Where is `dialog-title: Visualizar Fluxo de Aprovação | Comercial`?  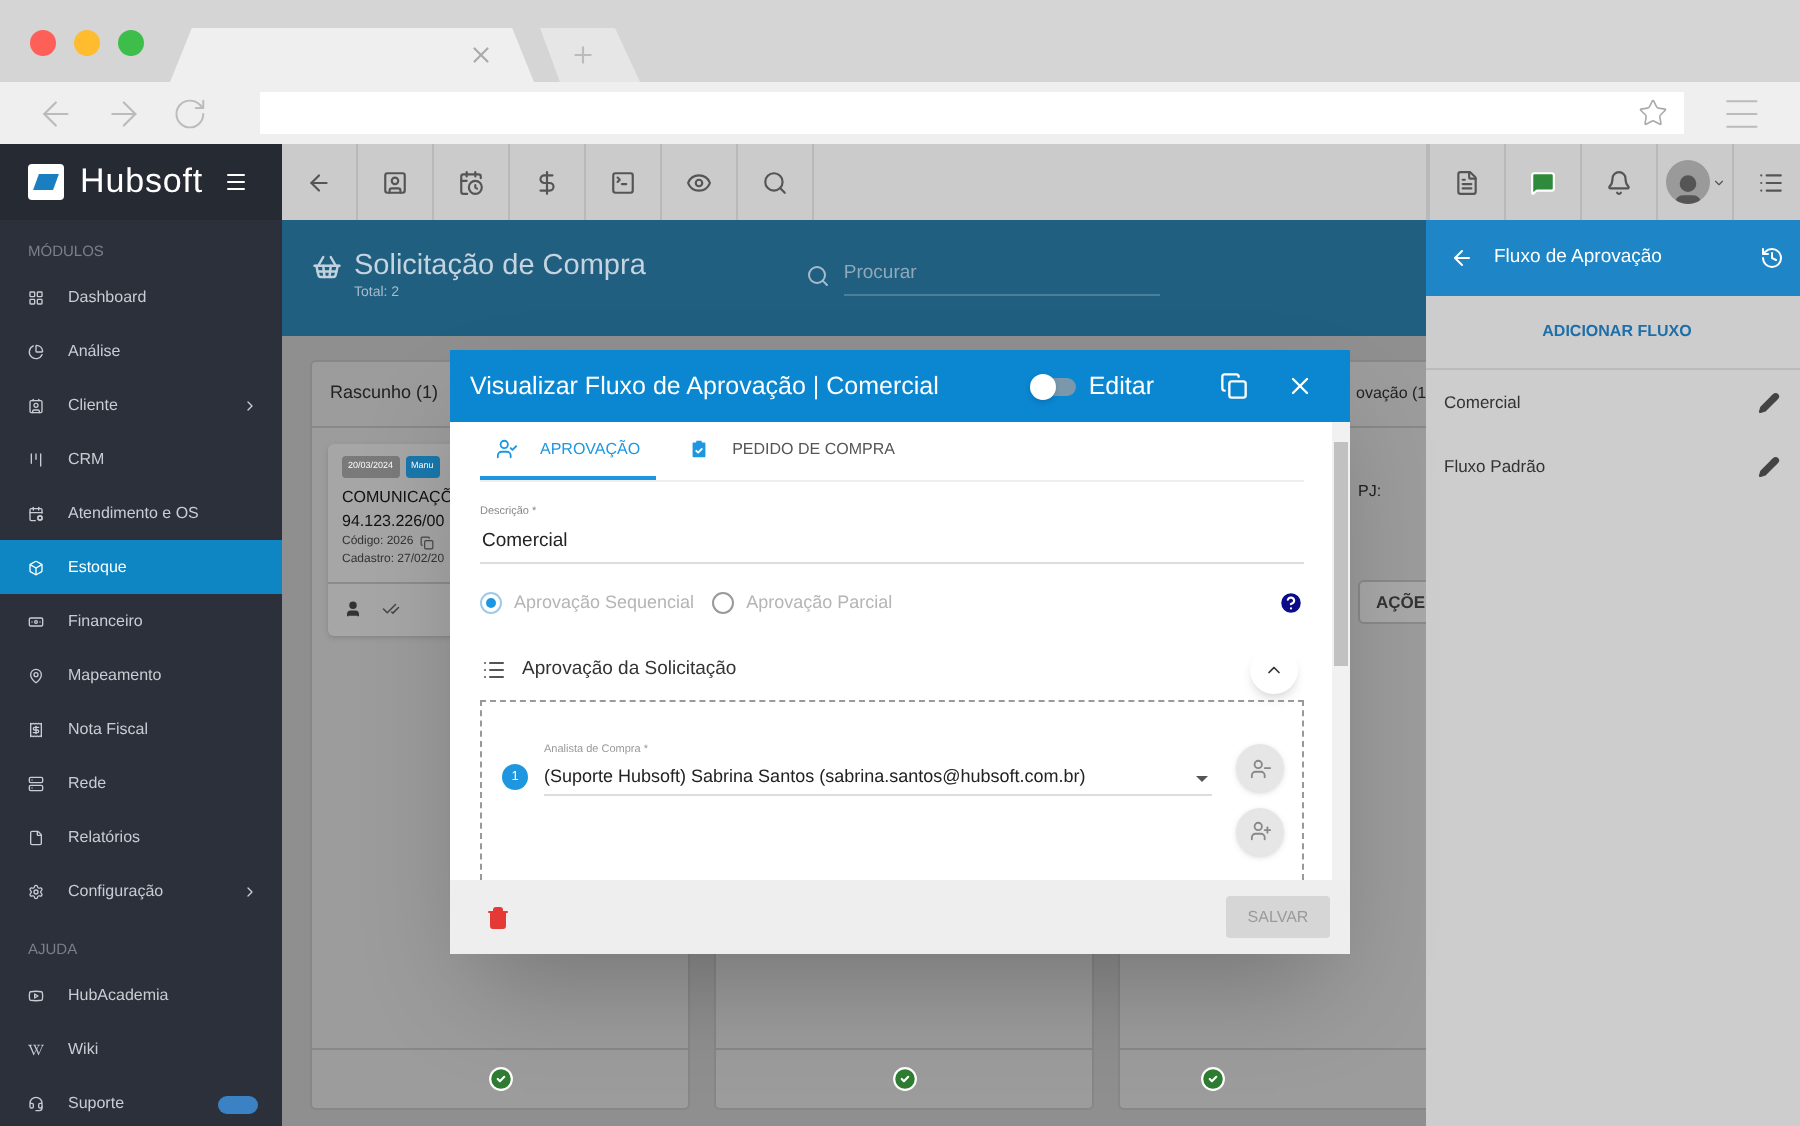 dialog-title: Visualizar Fluxo de Aprovação | Comercial is located at coordinates (705, 386).